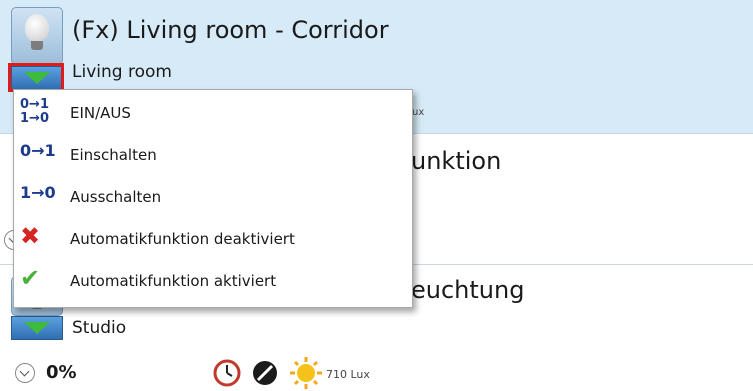  I want to click on timer-clock-icon, so click(227, 373).